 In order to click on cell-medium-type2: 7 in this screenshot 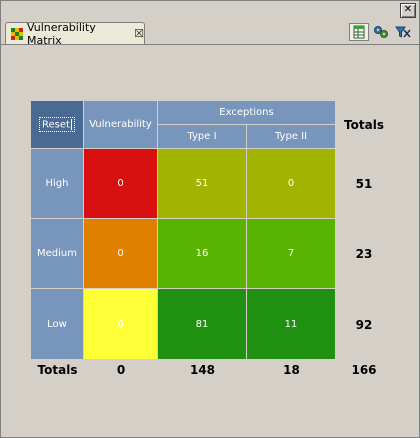, I will do `click(291, 254)`.